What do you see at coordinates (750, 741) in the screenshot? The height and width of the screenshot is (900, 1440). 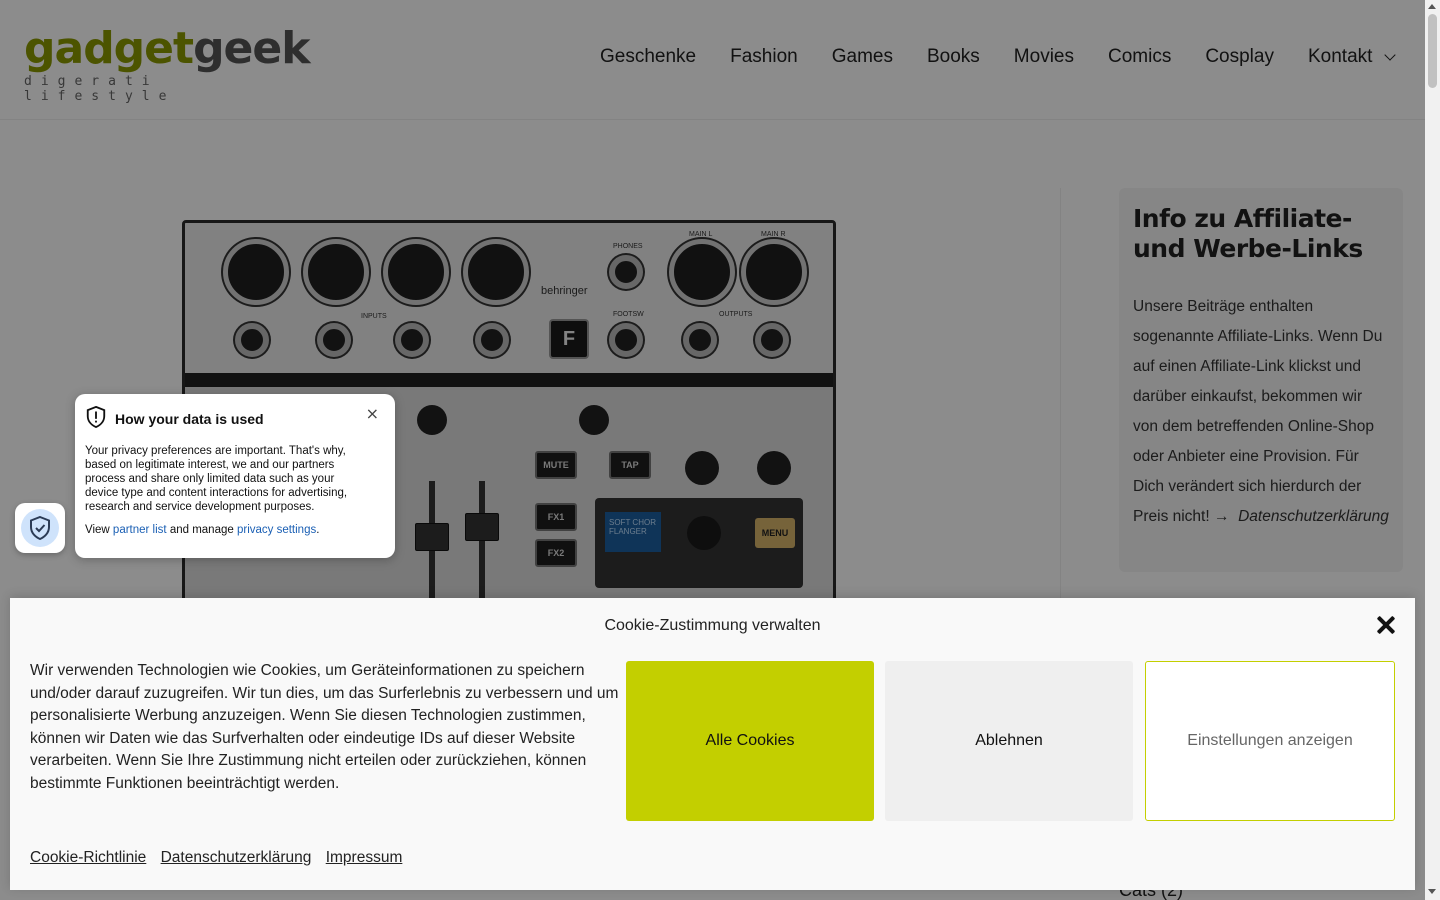 I see `accept-all-cookies-button: Alle Cookies` at bounding box center [750, 741].